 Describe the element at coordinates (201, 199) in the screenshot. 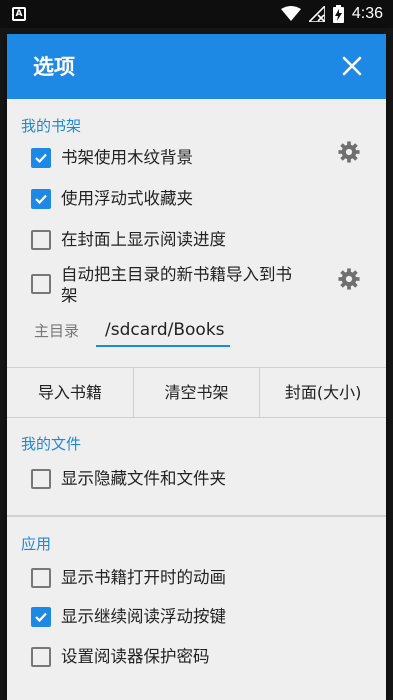

I see `option-floating-favorites: 使用浮动式收藏夹` at that location.